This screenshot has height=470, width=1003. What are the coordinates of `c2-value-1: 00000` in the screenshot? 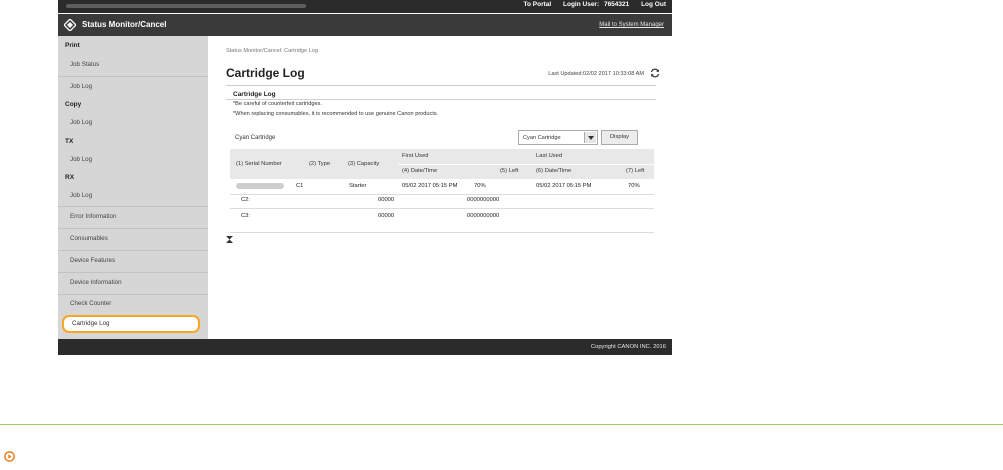 It's located at (386, 200).